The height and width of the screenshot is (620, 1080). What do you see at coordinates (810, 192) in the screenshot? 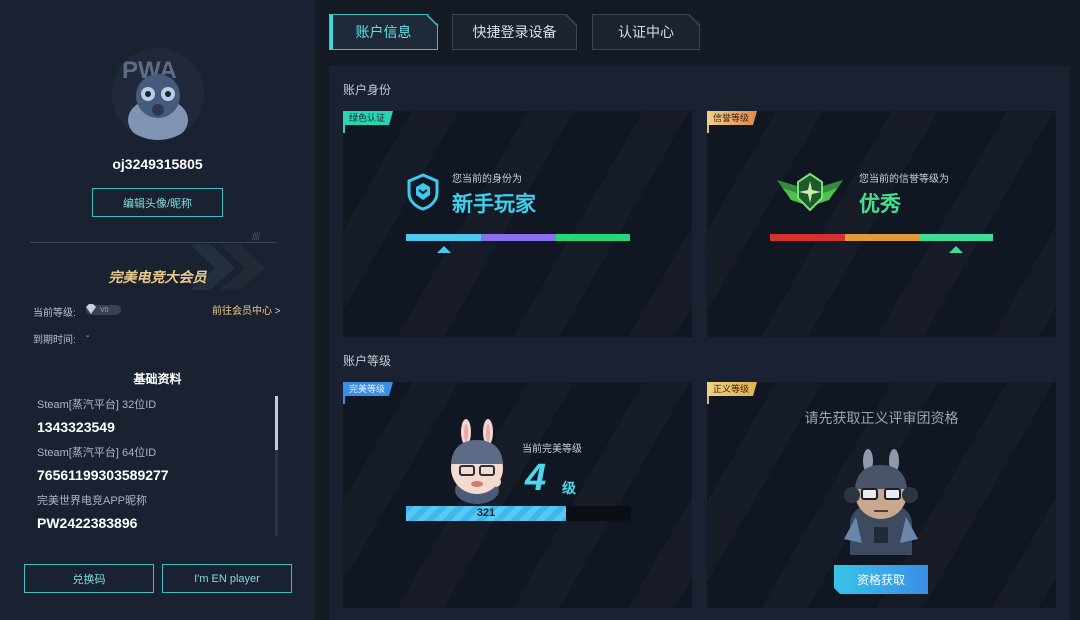
I see `winged-badge-icon` at bounding box center [810, 192].